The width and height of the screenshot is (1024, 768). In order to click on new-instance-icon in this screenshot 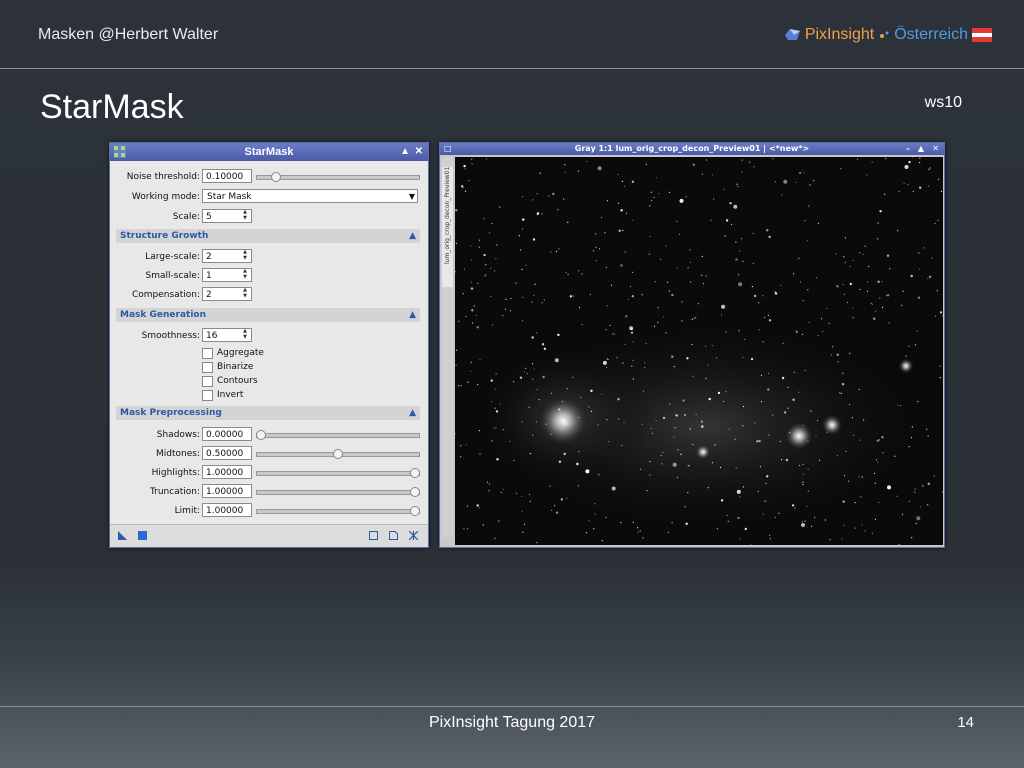, I will do `click(122, 535)`.